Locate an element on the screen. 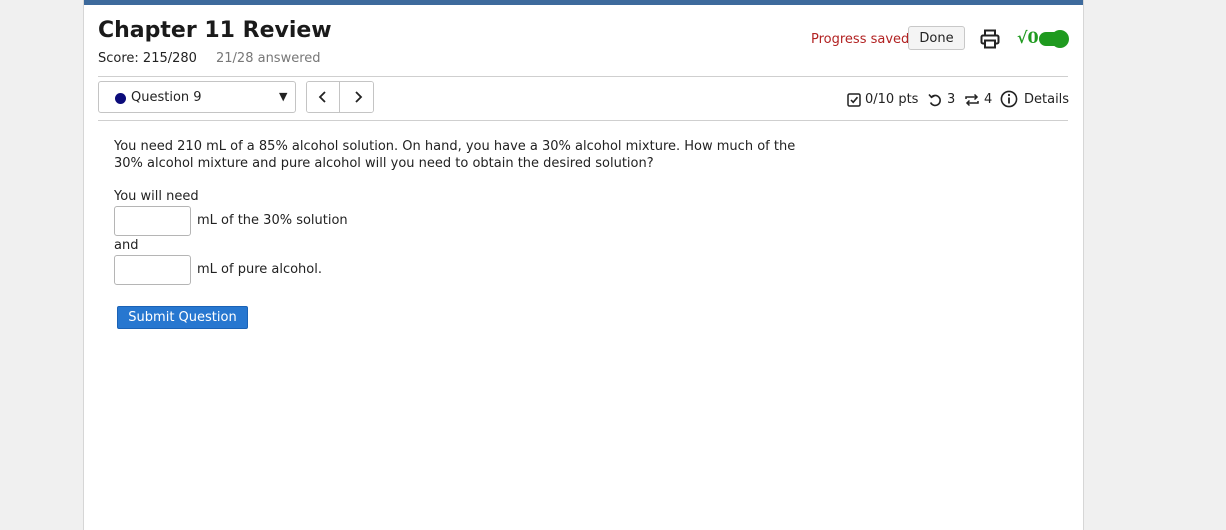 The image size is (1226, 530). question-nav-group is located at coordinates (340, 97).